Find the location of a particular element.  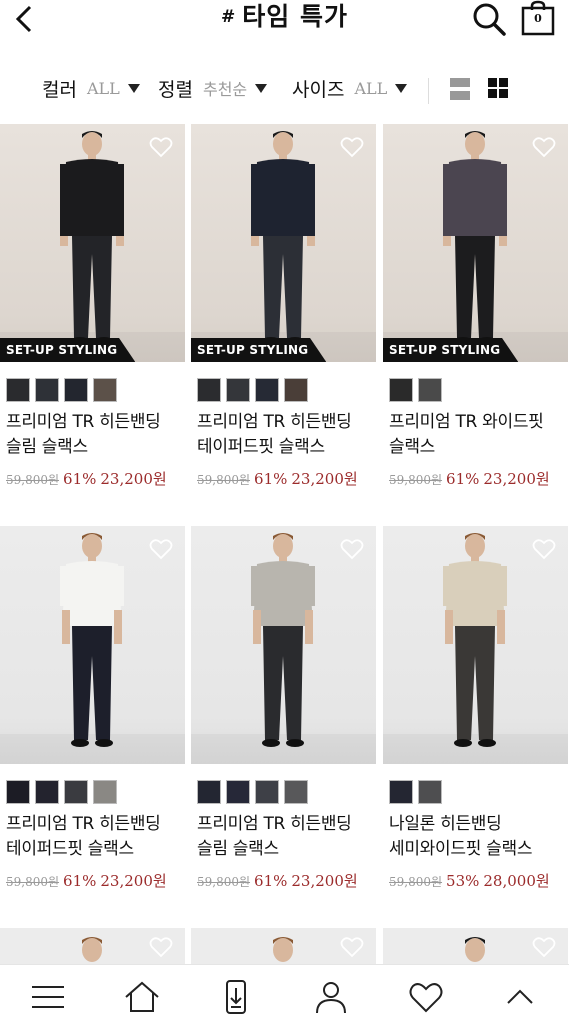

product-name-line2: 세미와이드핏 슬랙스 is located at coordinates (461, 849).